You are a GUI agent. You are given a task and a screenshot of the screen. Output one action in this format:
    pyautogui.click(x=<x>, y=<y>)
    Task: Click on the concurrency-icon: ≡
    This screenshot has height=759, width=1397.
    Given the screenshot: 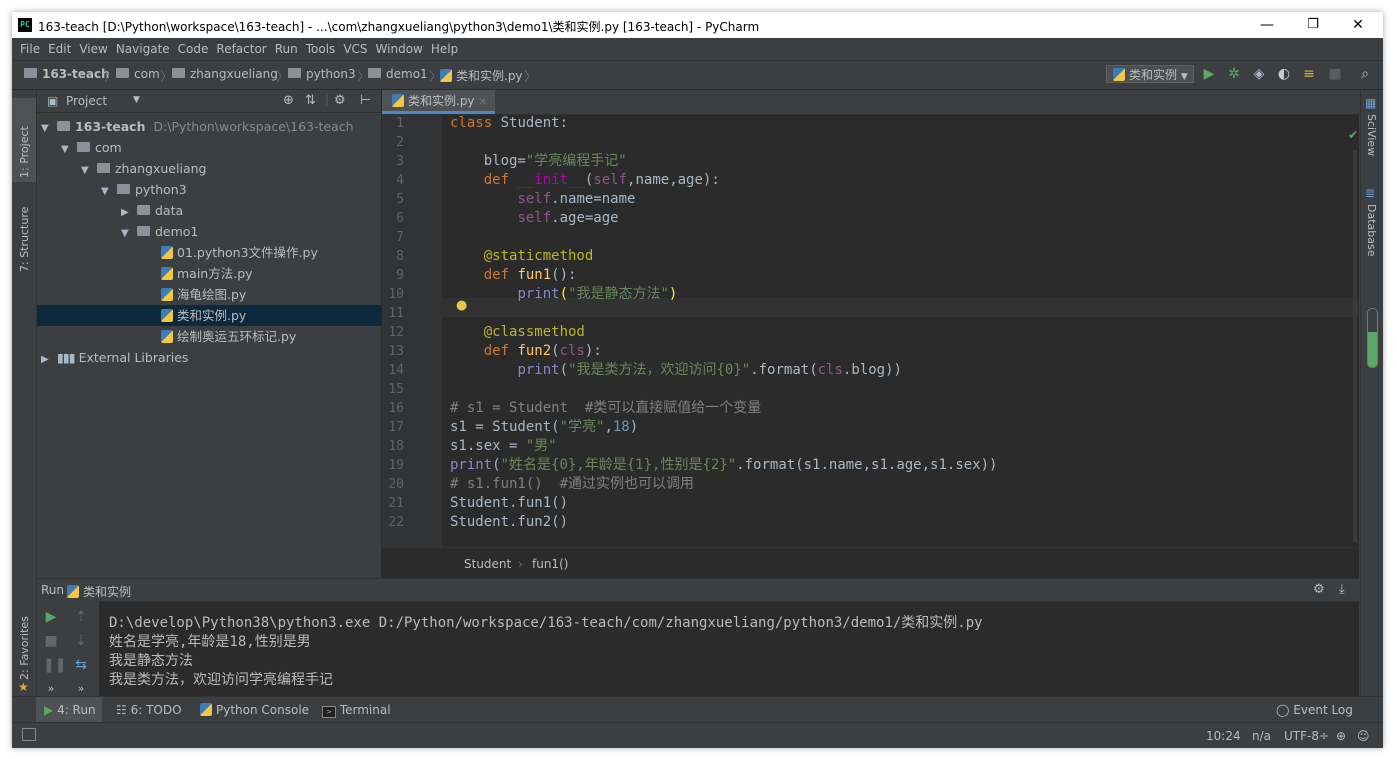 What is the action you would take?
    pyautogui.click(x=1309, y=74)
    